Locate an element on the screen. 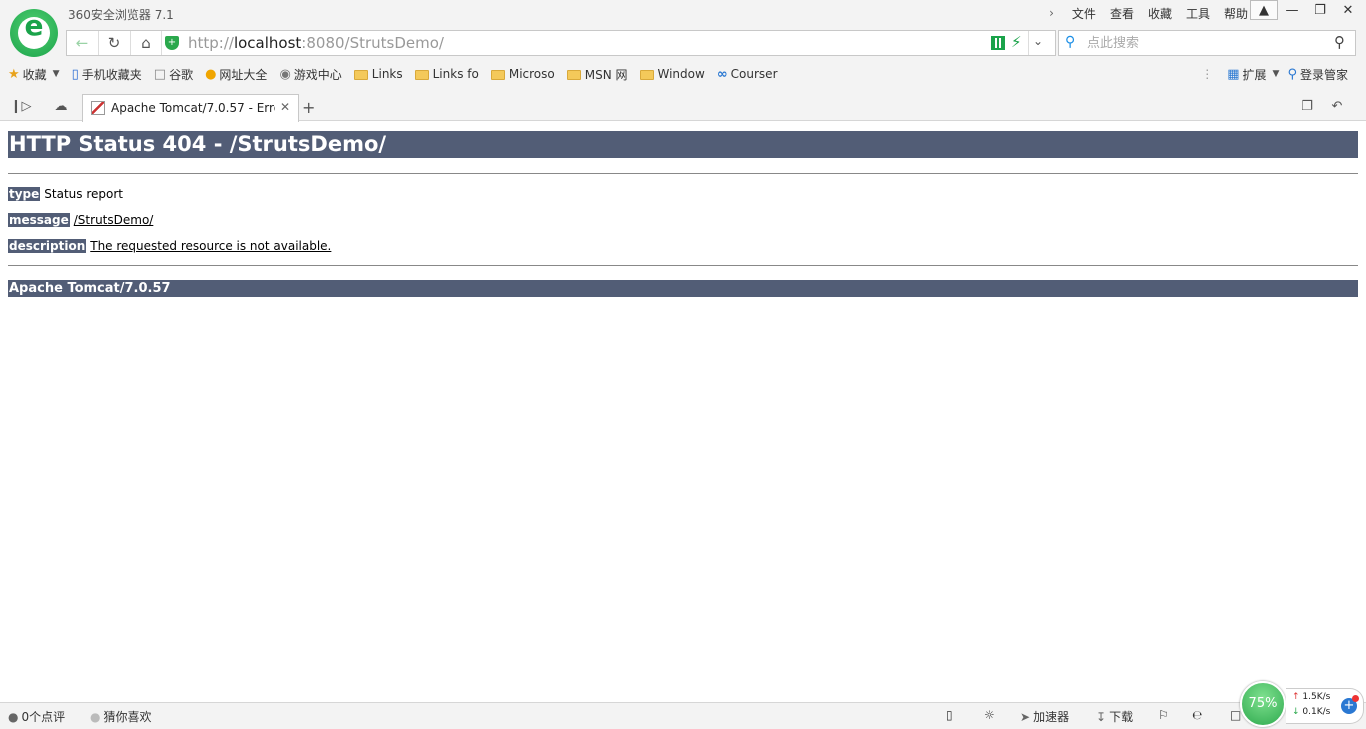  bookmark-links: Links is located at coordinates (378, 74).